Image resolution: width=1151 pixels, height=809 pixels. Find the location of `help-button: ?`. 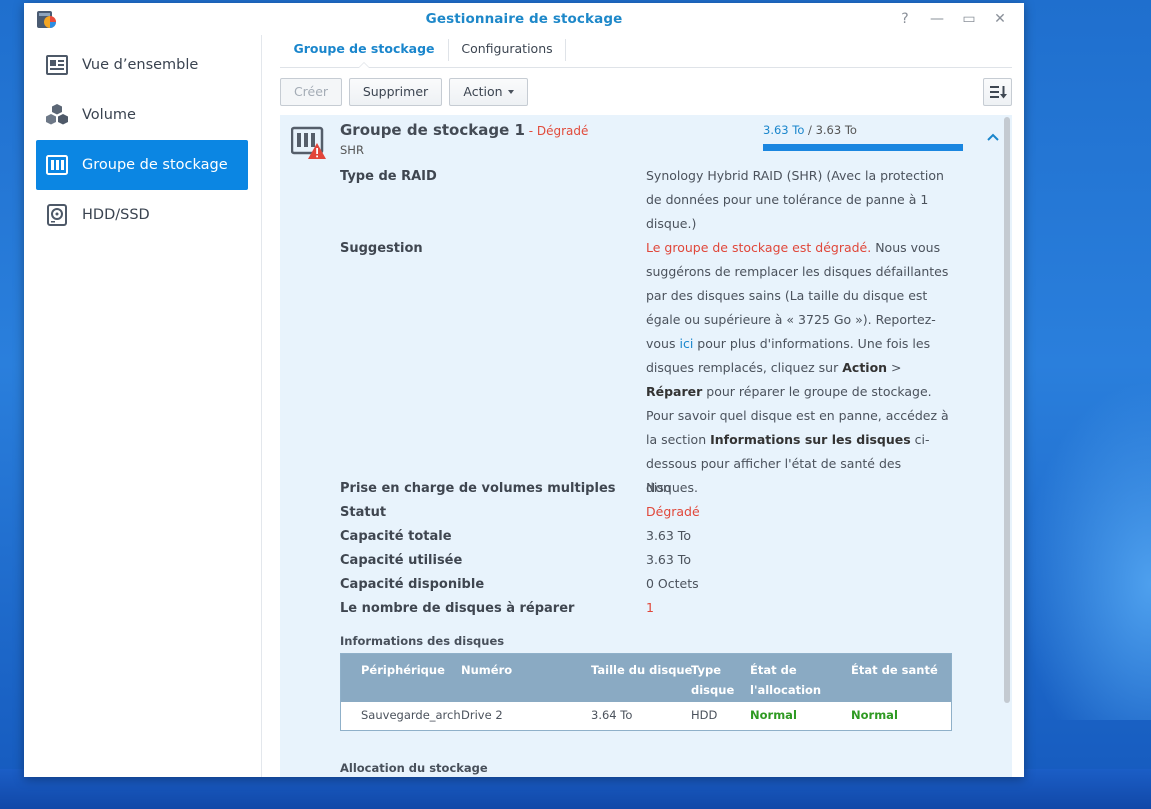

help-button: ? is located at coordinates (905, 19).